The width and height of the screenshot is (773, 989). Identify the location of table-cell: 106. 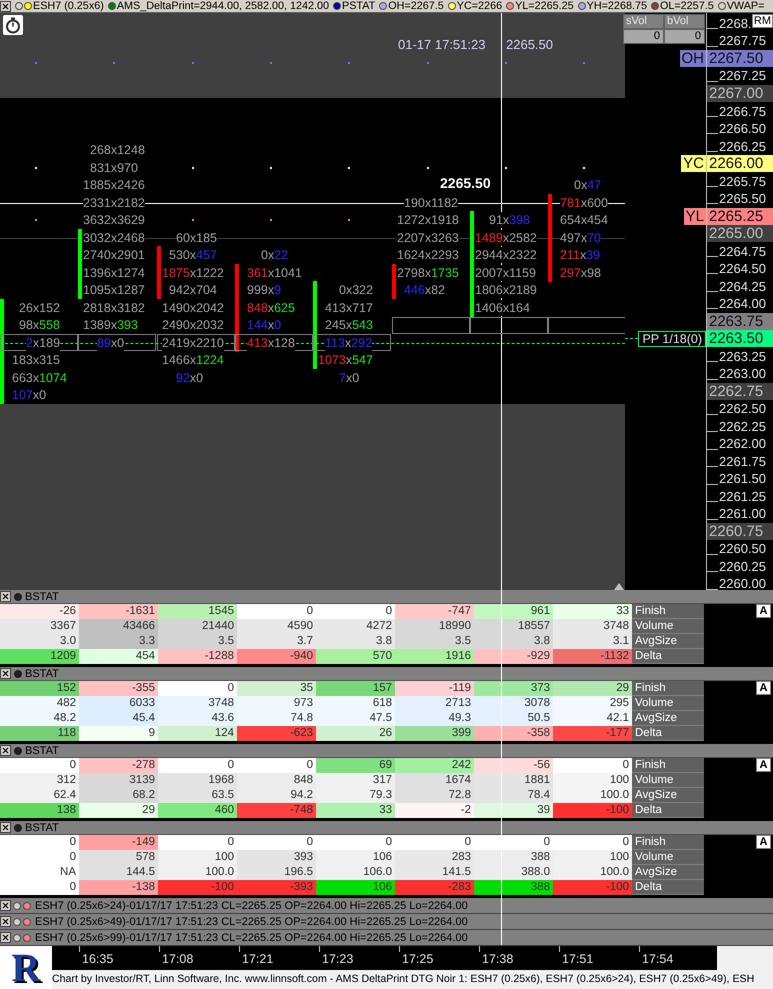
(355, 887).